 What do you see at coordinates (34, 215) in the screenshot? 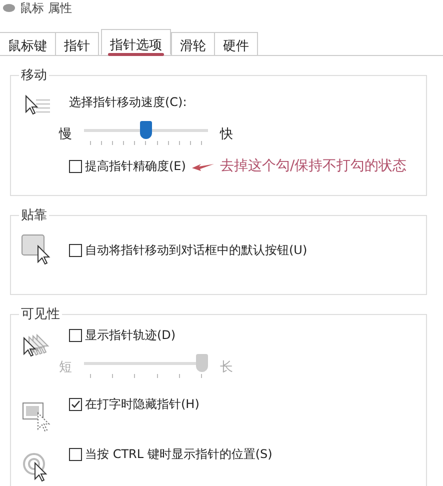
I see `group-title: 贴靠` at bounding box center [34, 215].